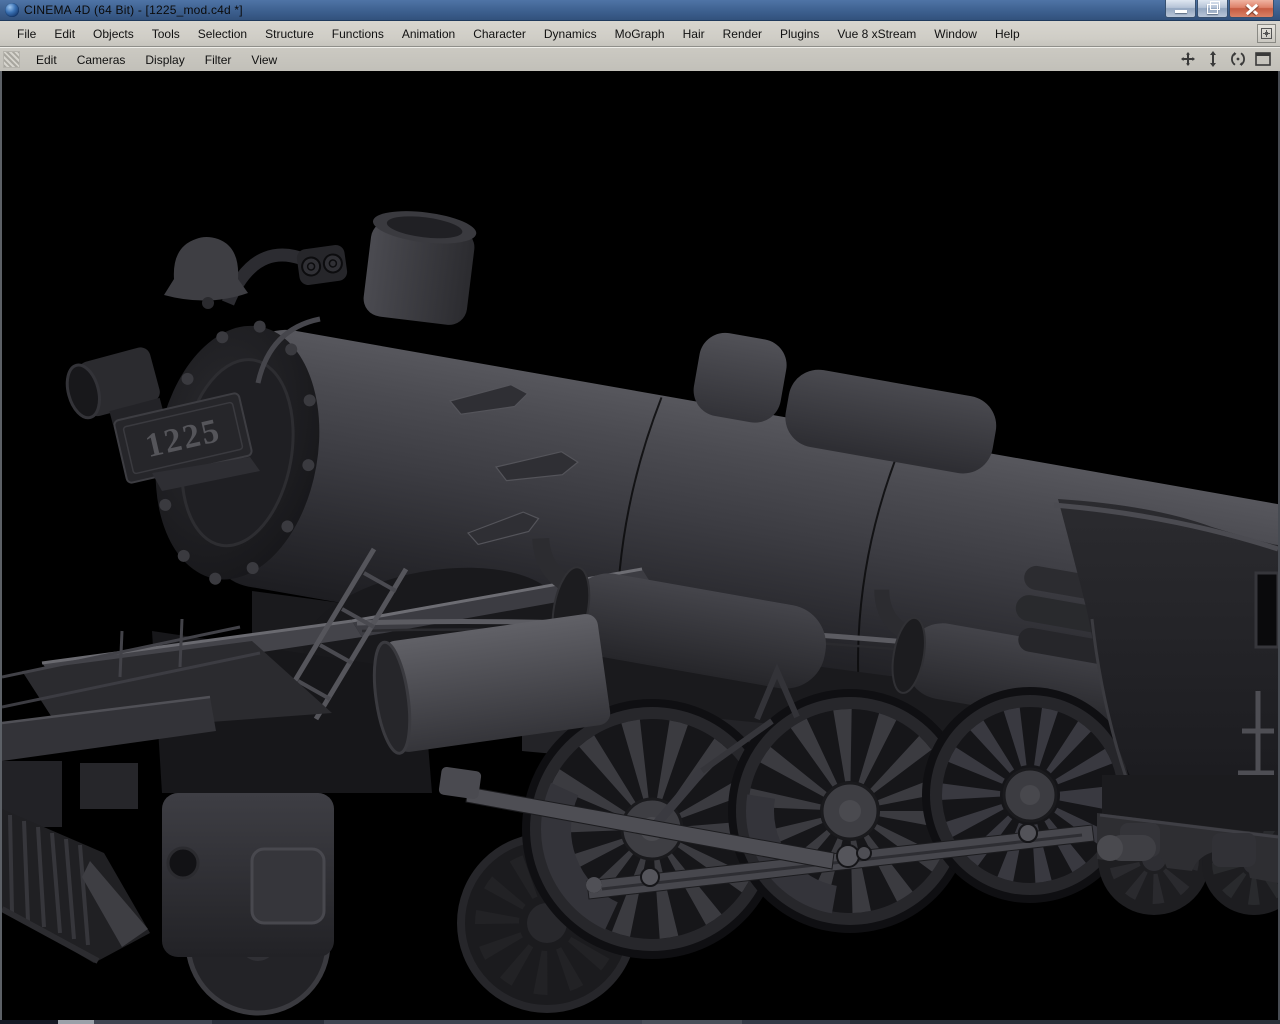 This screenshot has width=1280, height=1024. I want to click on menu-selection: Selection, so click(222, 34).